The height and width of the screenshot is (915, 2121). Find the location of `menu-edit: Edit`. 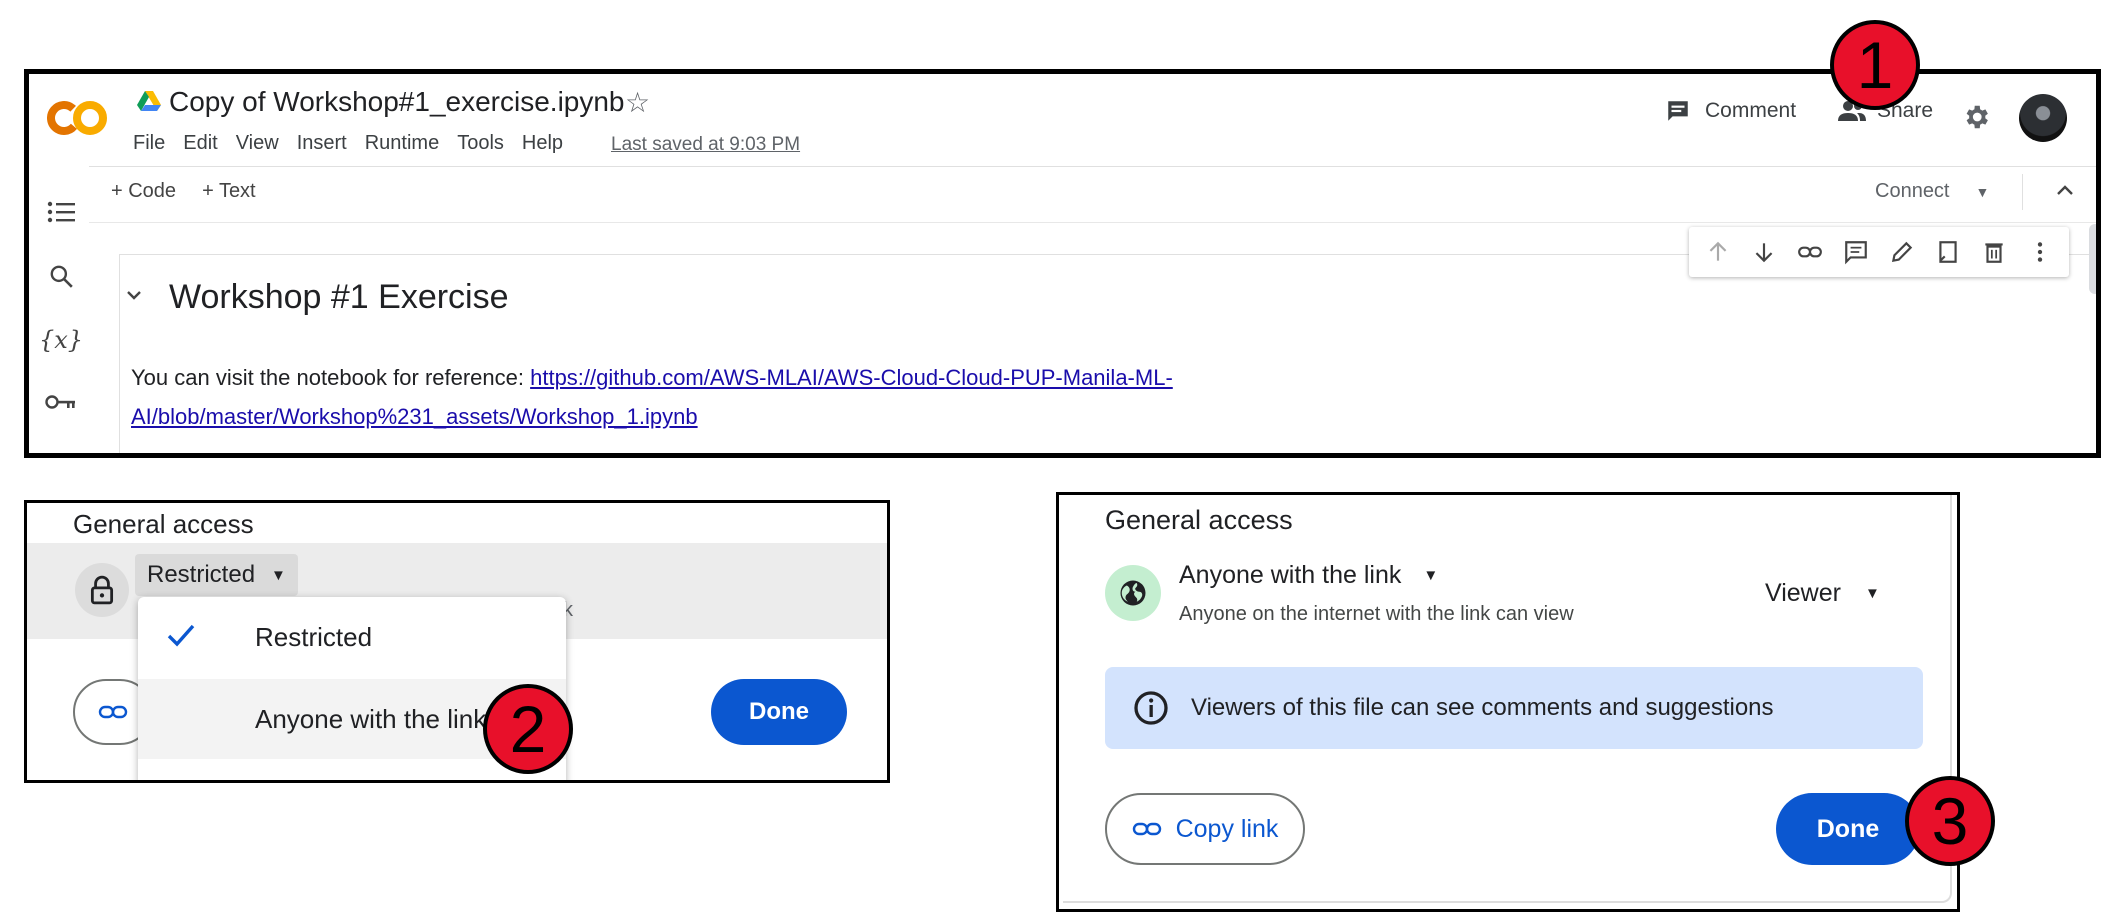

menu-edit: Edit is located at coordinates (200, 143).